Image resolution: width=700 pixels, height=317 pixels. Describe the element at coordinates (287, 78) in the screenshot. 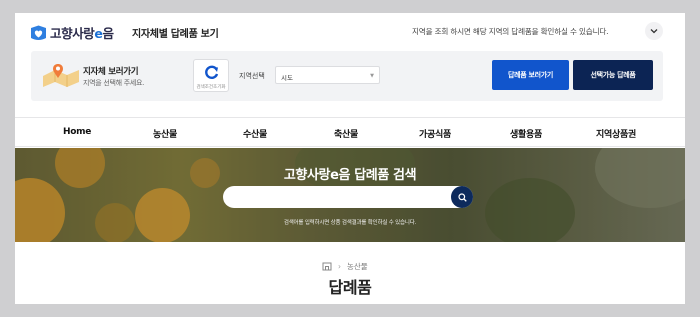

I see `region-select-value: 시도` at that location.